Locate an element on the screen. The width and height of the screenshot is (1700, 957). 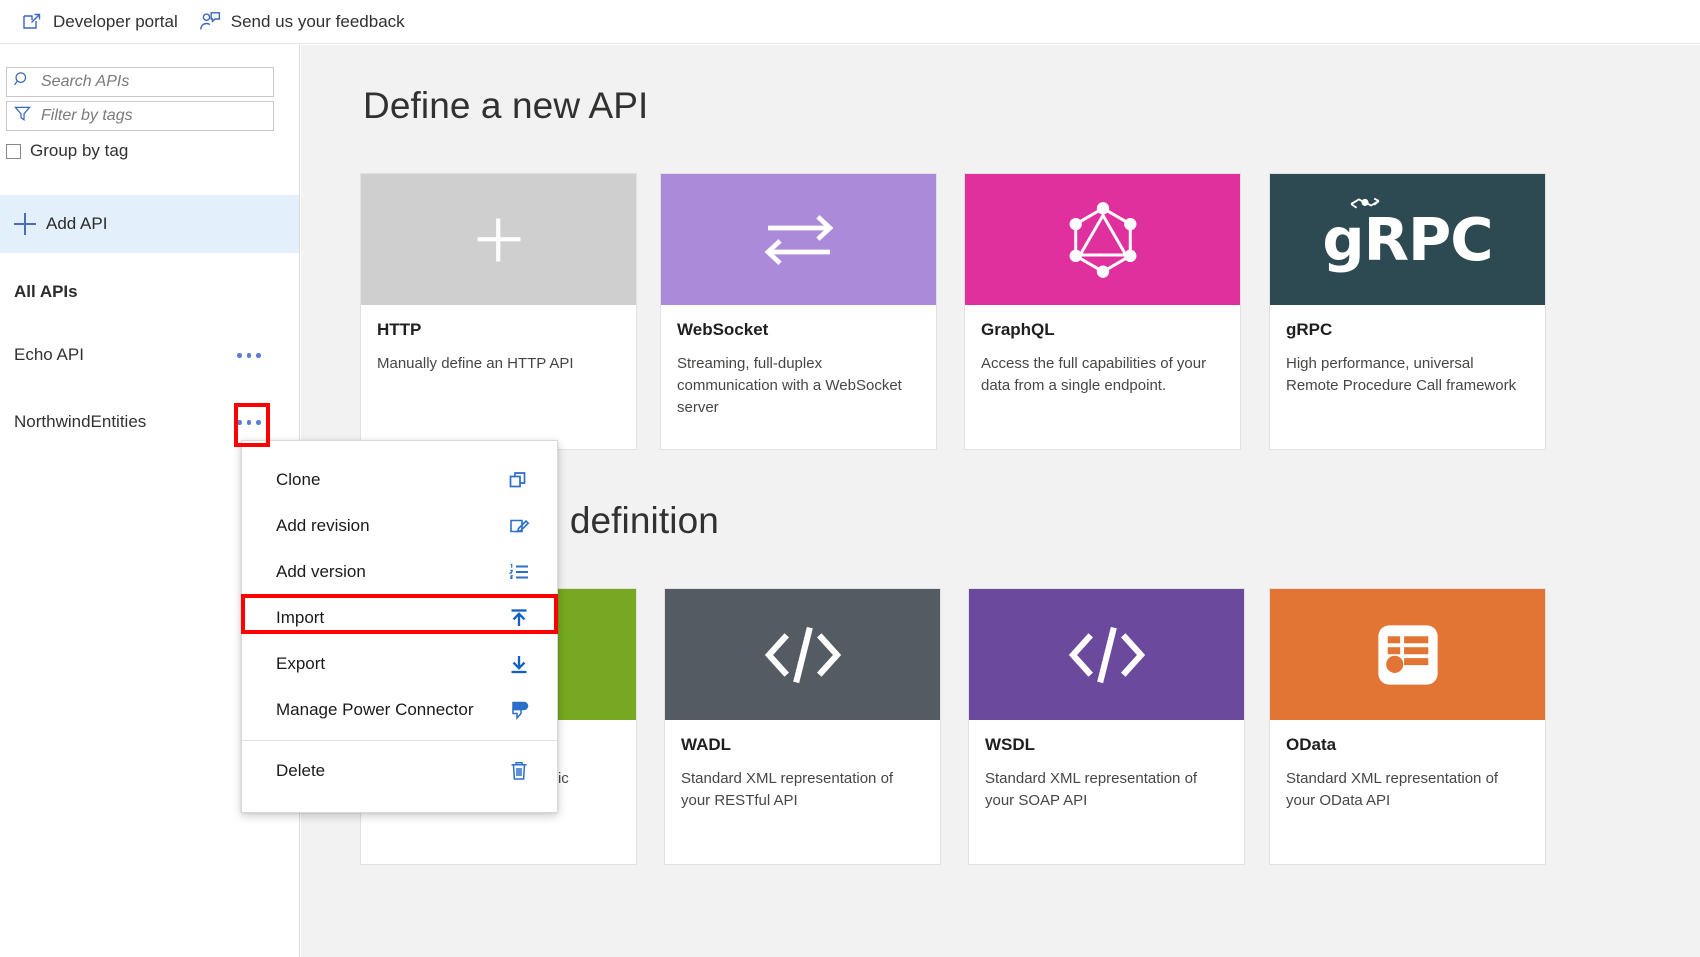
context-menu-item-delete: Delete is located at coordinates (399, 771).